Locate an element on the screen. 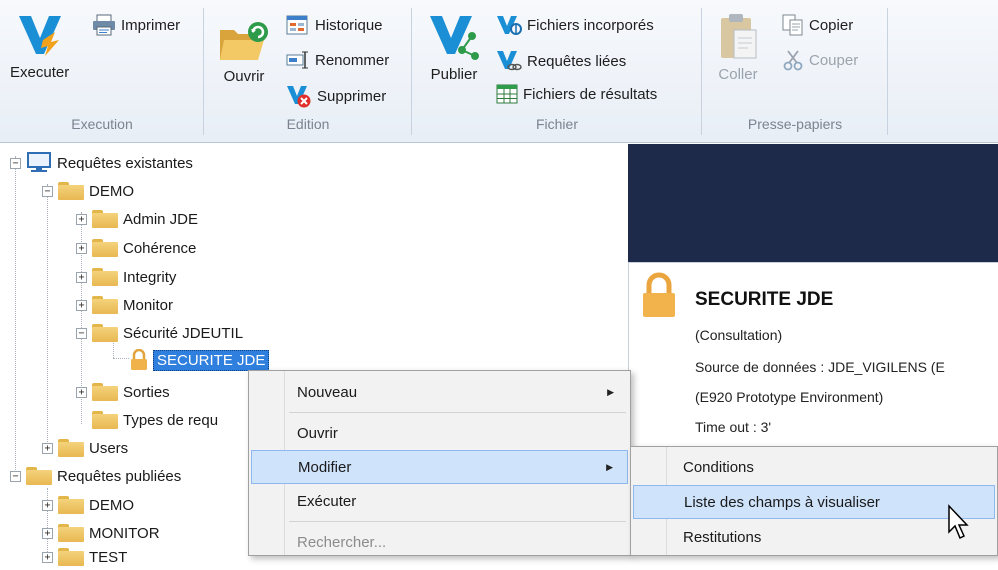 The image size is (998, 570). lock-large-icon is located at coordinates (659, 294).